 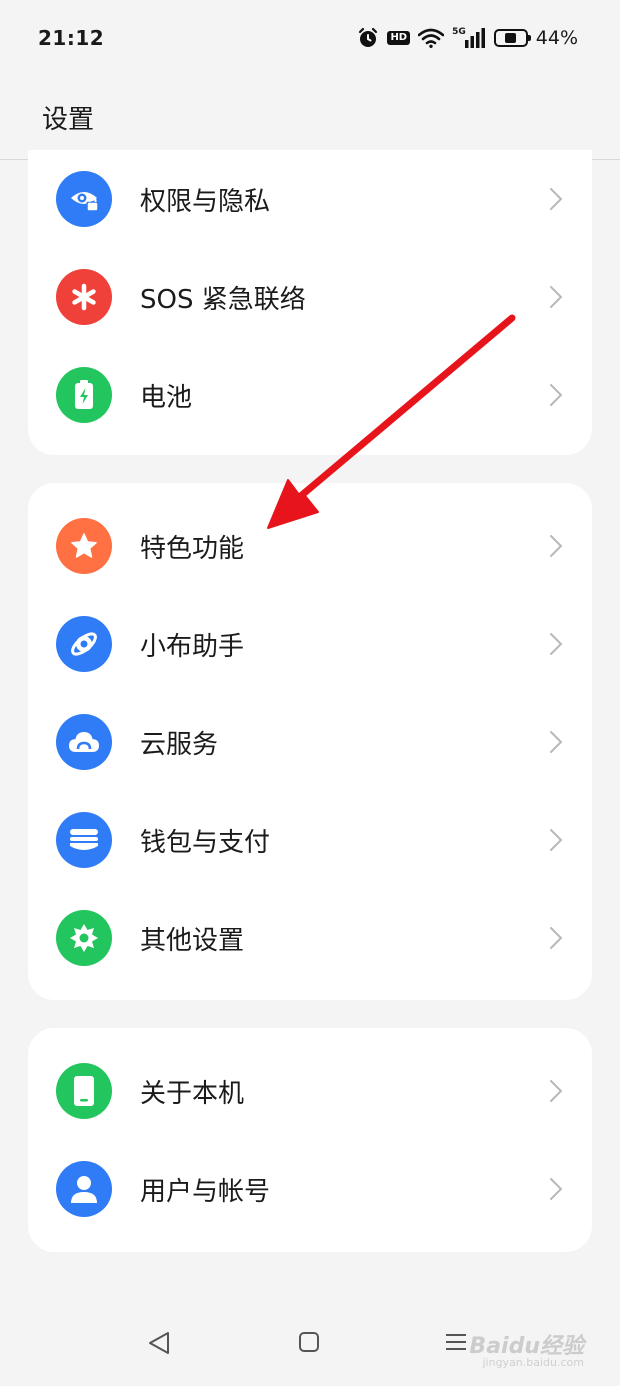 What do you see at coordinates (309, 1342) in the screenshot?
I see `home-icon` at bounding box center [309, 1342].